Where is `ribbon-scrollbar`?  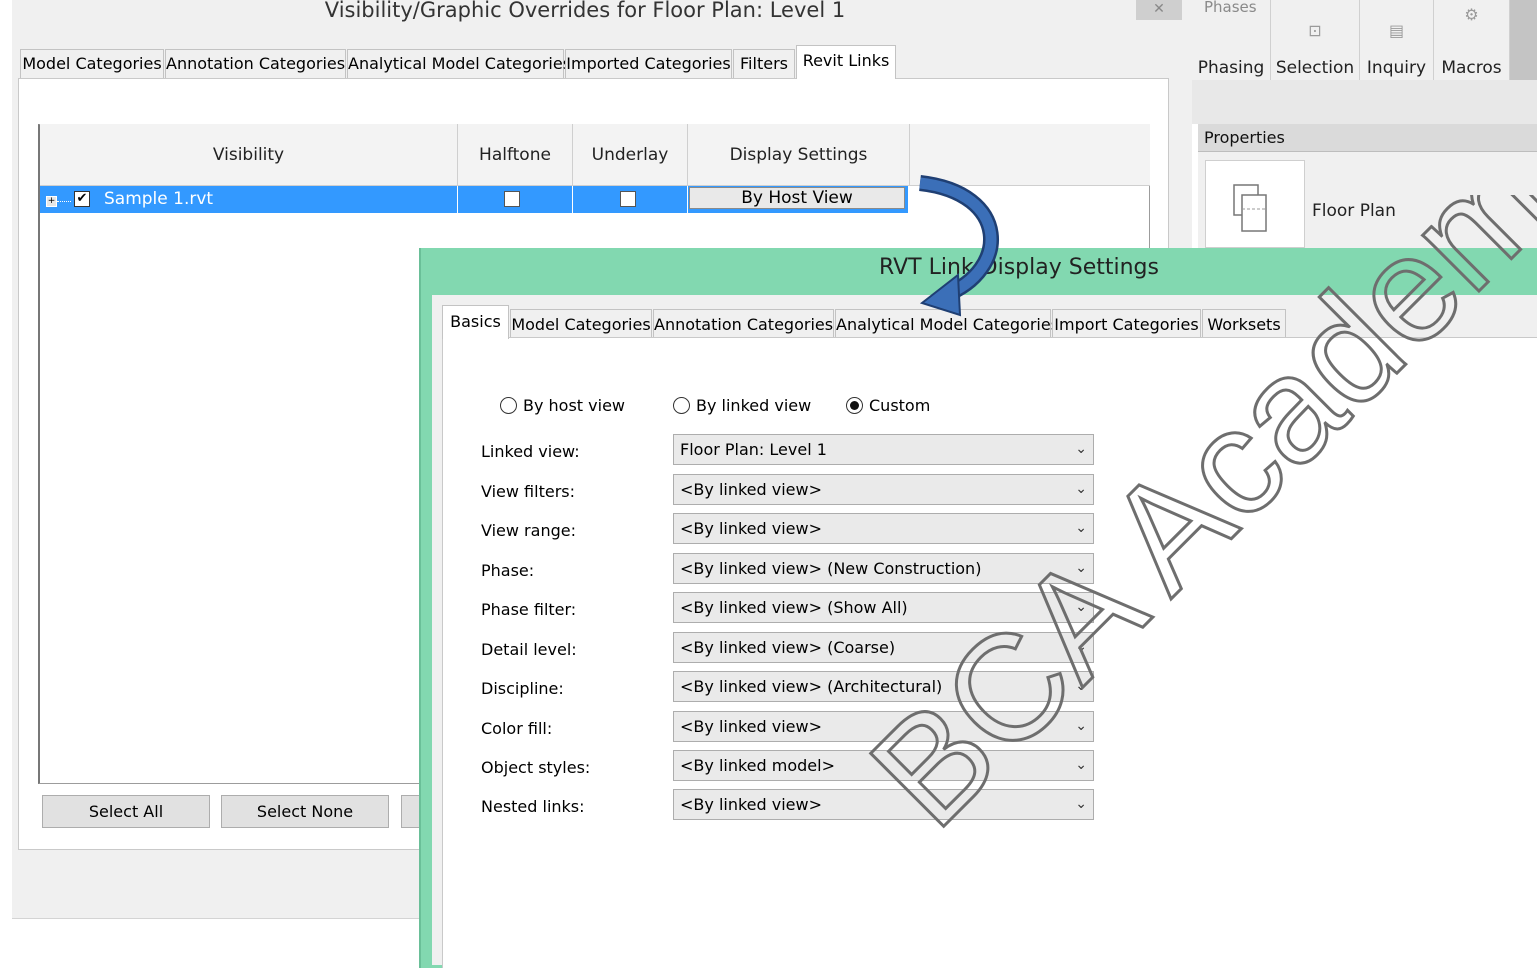
ribbon-scrollbar is located at coordinates (1523, 40).